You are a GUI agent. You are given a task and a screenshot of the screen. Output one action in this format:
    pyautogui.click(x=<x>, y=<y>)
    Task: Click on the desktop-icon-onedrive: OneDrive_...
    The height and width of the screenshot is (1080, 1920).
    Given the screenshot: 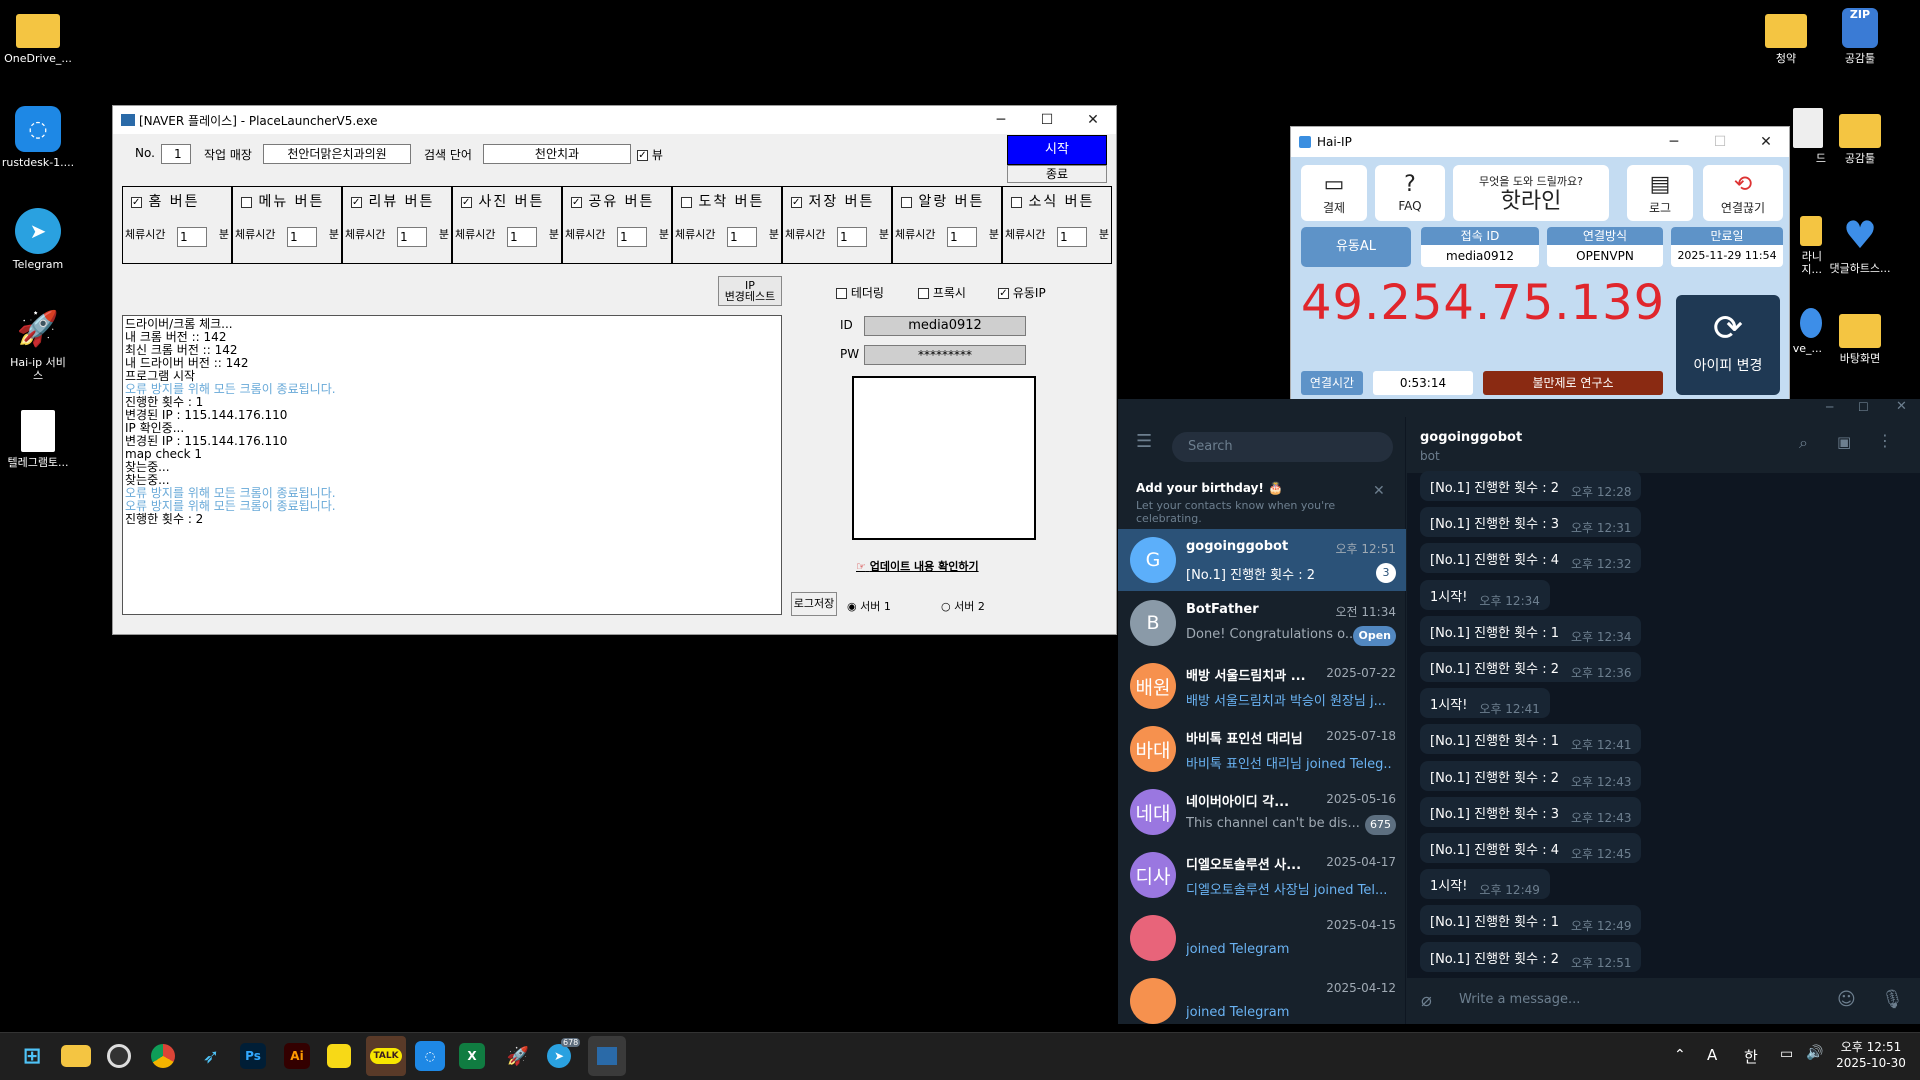 What is the action you would take?
    pyautogui.click(x=38, y=36)
    